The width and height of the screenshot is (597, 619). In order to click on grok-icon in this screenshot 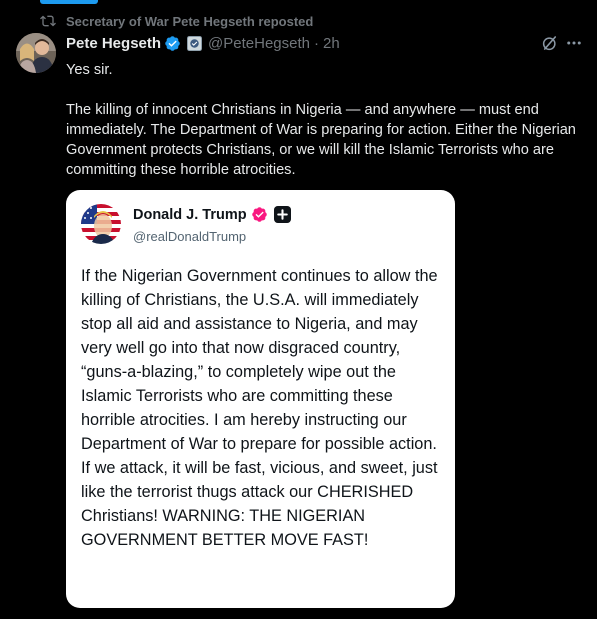, I will do `click(550, 43)`.